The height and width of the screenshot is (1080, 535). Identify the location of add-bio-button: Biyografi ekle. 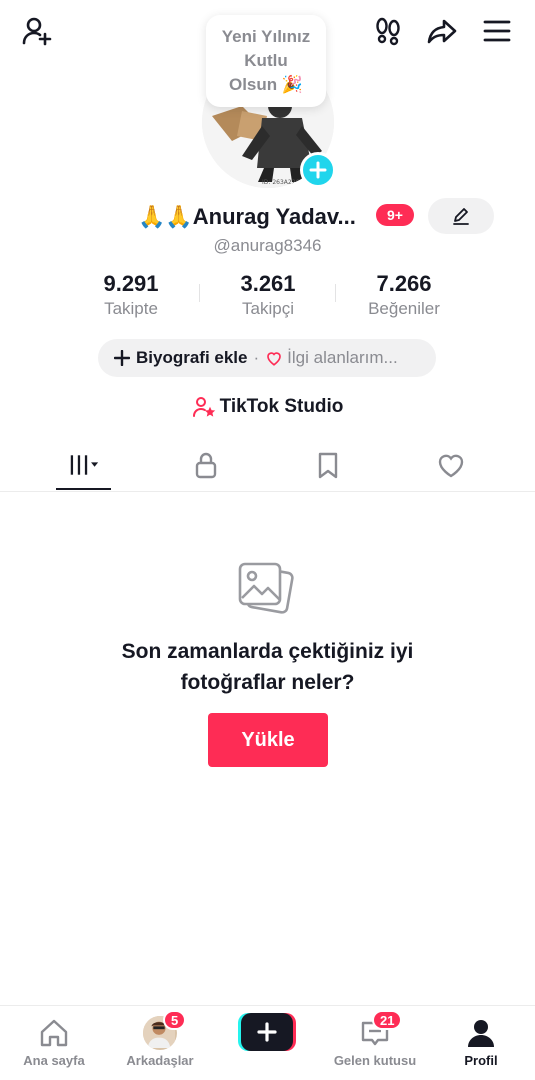
(181, 358).